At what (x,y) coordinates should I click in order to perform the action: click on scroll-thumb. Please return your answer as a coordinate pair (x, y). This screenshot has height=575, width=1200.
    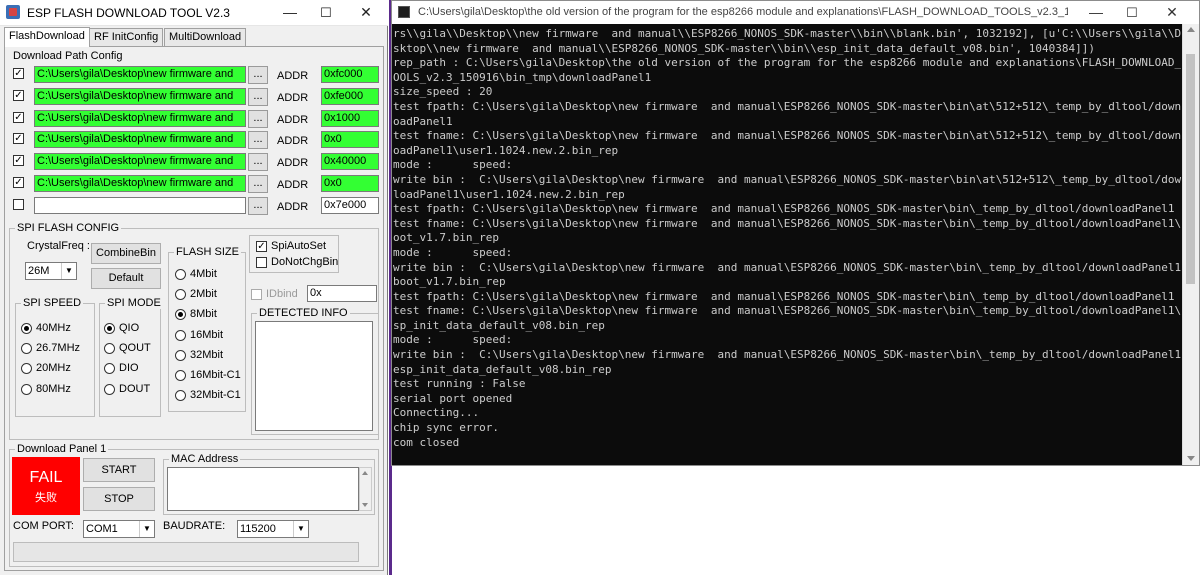
    Looking at the image, I should click on (1190, 169).